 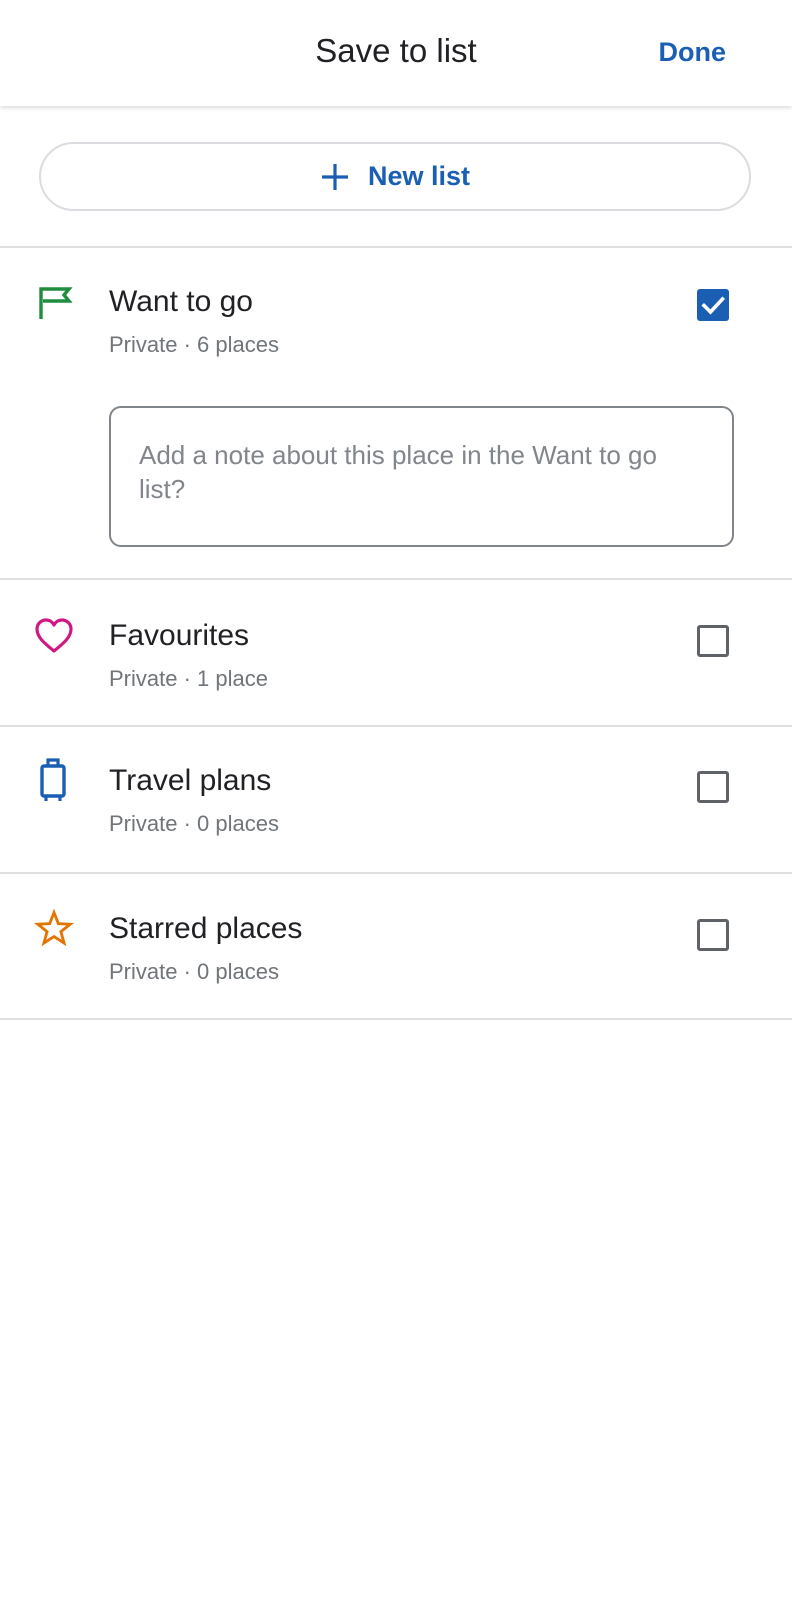 I want to click on divider, so click(x=396, y=1019).